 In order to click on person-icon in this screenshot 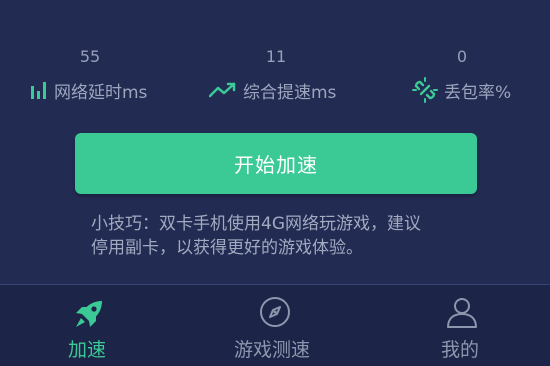, I will do `click(462, 313)`.